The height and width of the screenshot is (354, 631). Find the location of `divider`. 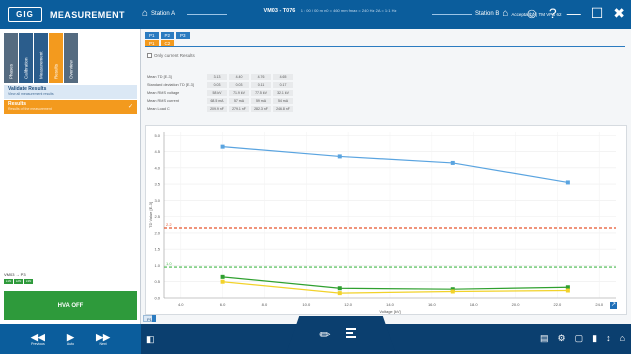

divider is located at coordinates (385, 46).